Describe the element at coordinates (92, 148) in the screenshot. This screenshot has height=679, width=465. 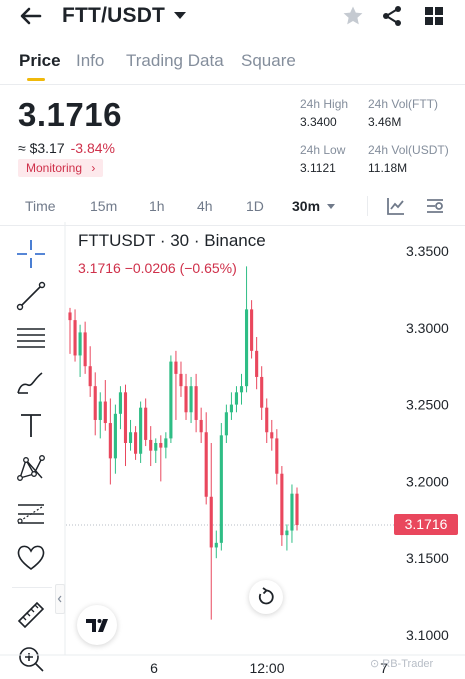
I see `price-change: -3.84%` at that location.